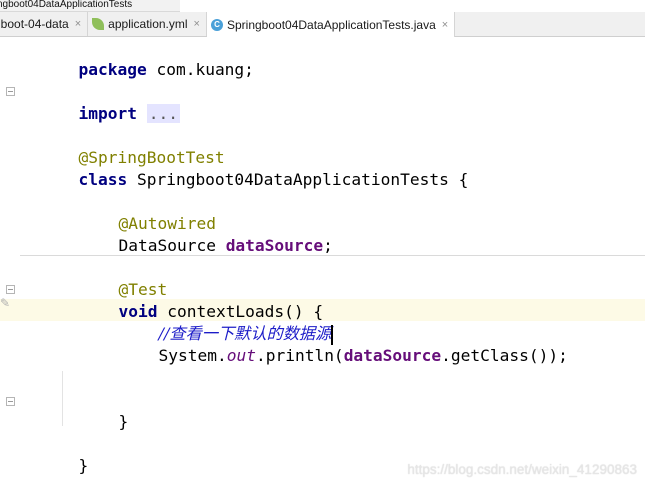  What do you see at coordinates (221, 311) in the screenshot?
I see `code-line-method-decl: void contextLoads() {` at bounding box center [221, 311].